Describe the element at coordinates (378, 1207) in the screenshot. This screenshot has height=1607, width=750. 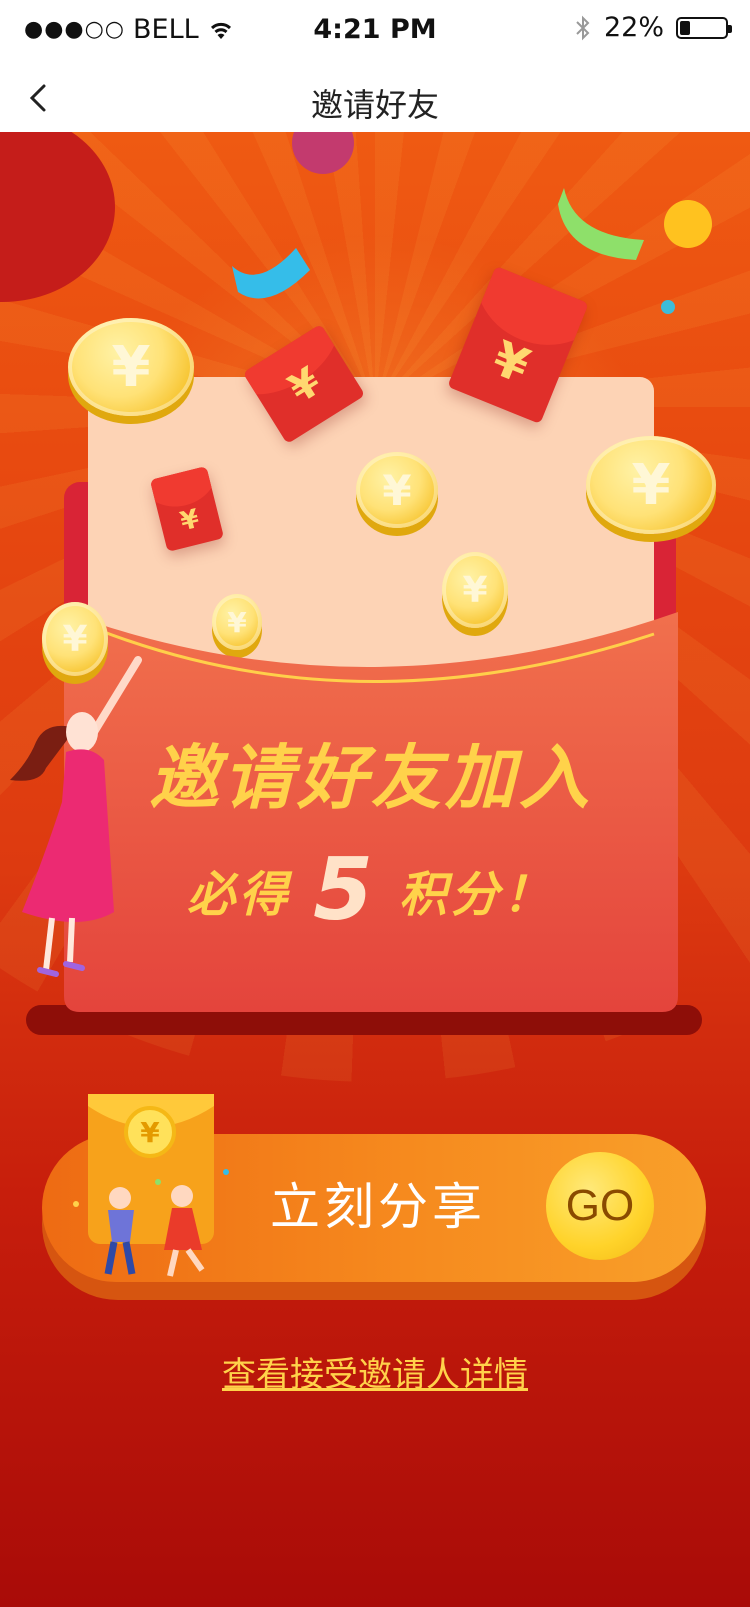
I see `share-label: 立刻分享` at that location.